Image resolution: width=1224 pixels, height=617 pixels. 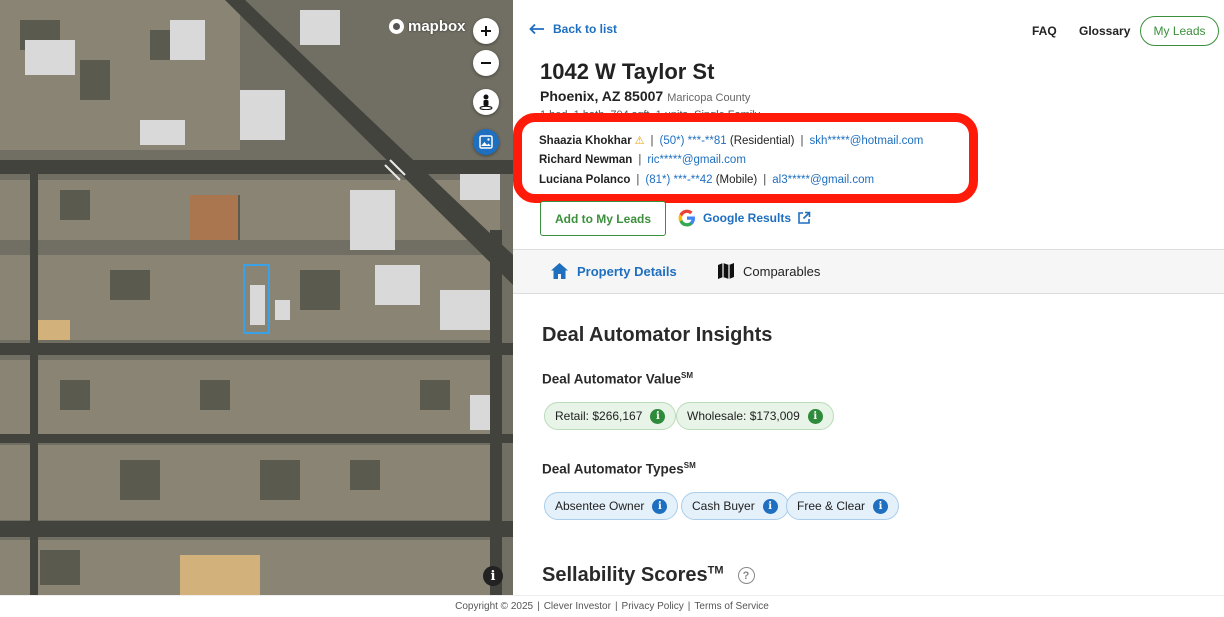 What do you see at coordinates (437, 26) in the screenshot?
I see `mapbox-logo-text: mapbox` at bounding box center [437, 26].